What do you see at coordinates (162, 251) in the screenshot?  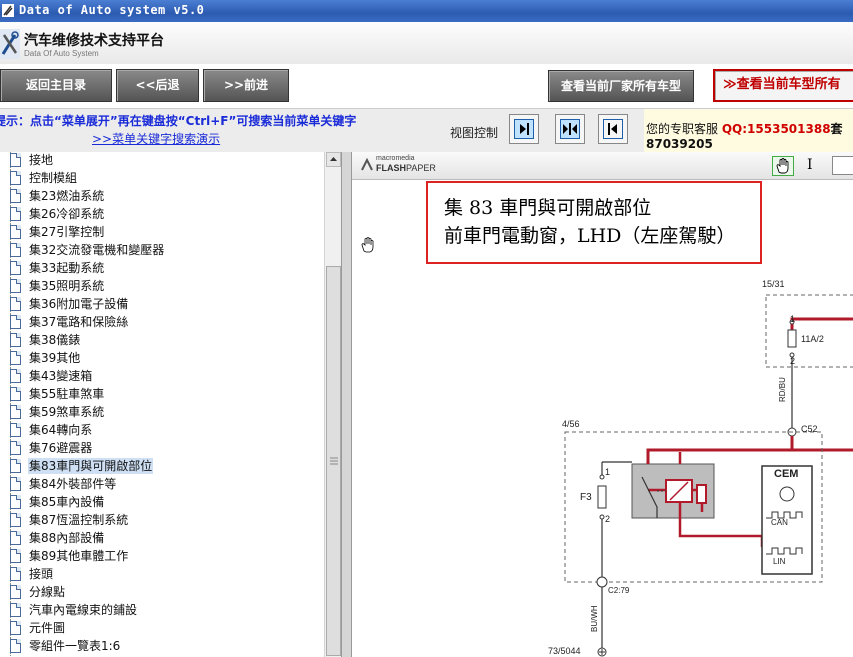 I see `tree-item: 集32交流發電機和變壓器` at bounding box center [162, 251].